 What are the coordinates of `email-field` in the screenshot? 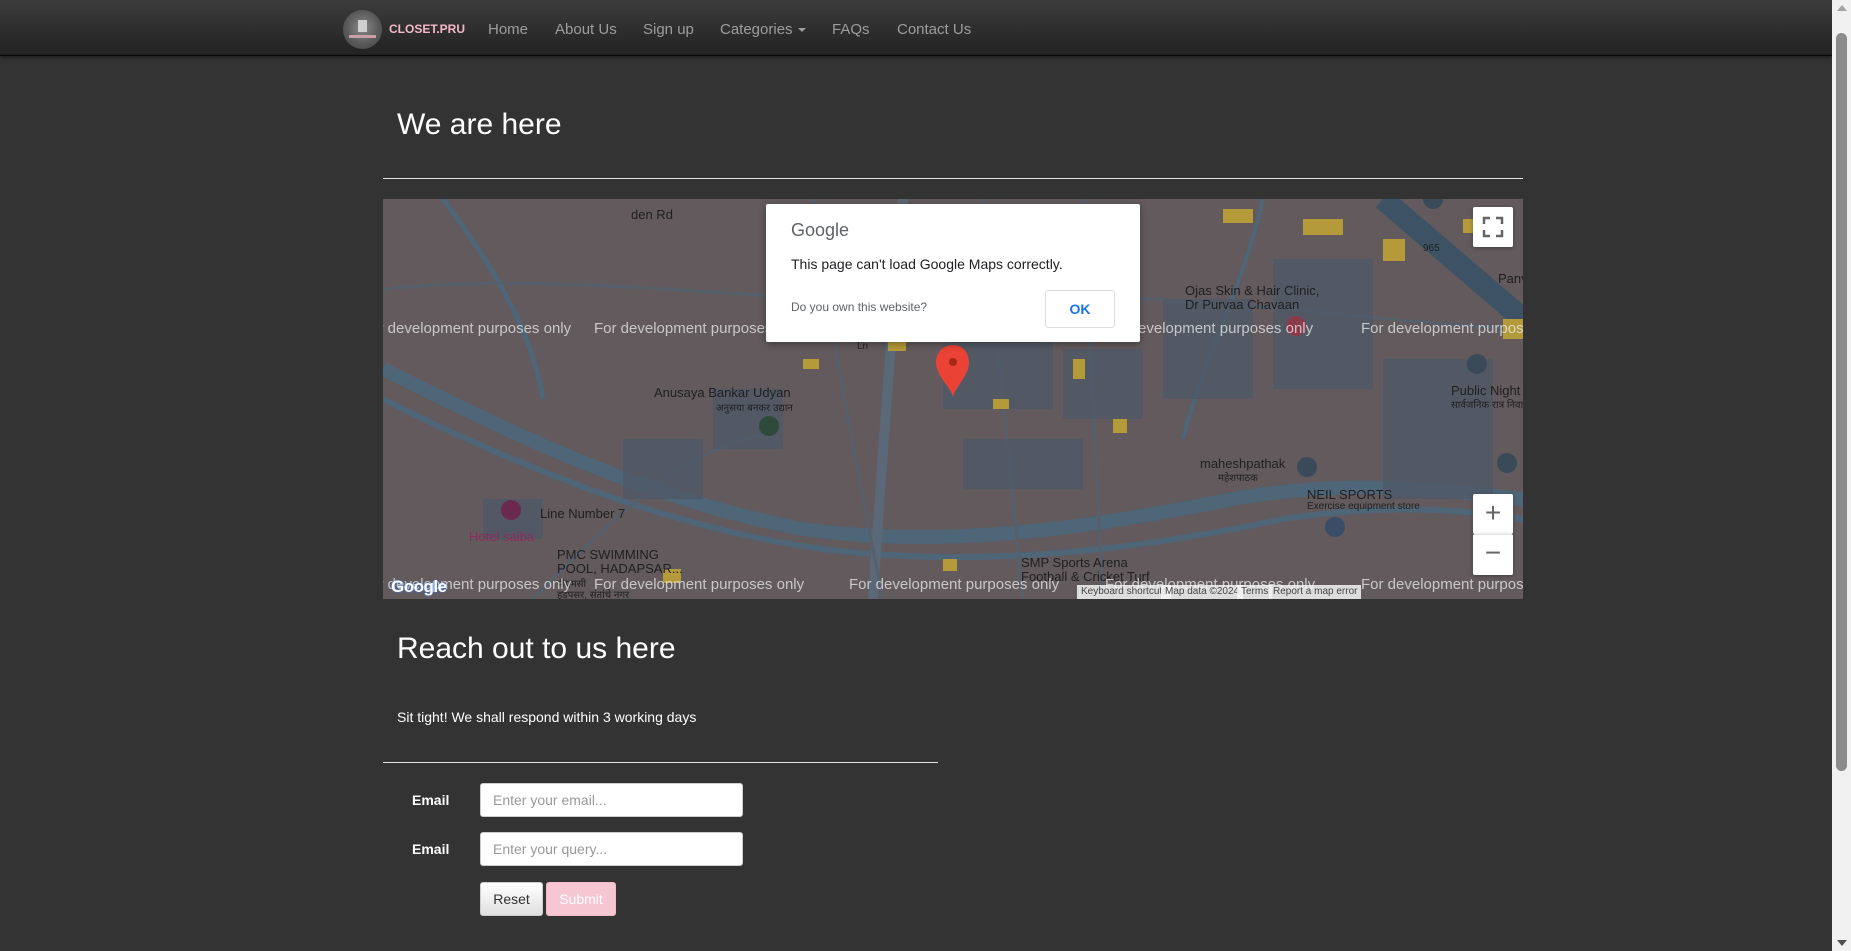 It's located at (611, 800).